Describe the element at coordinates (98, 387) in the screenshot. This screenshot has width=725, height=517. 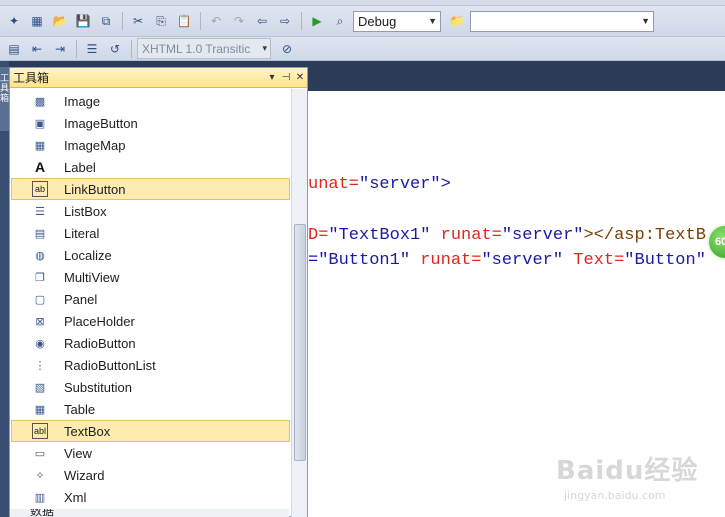
I see `toolbox-item-label: Substitution` at that location.